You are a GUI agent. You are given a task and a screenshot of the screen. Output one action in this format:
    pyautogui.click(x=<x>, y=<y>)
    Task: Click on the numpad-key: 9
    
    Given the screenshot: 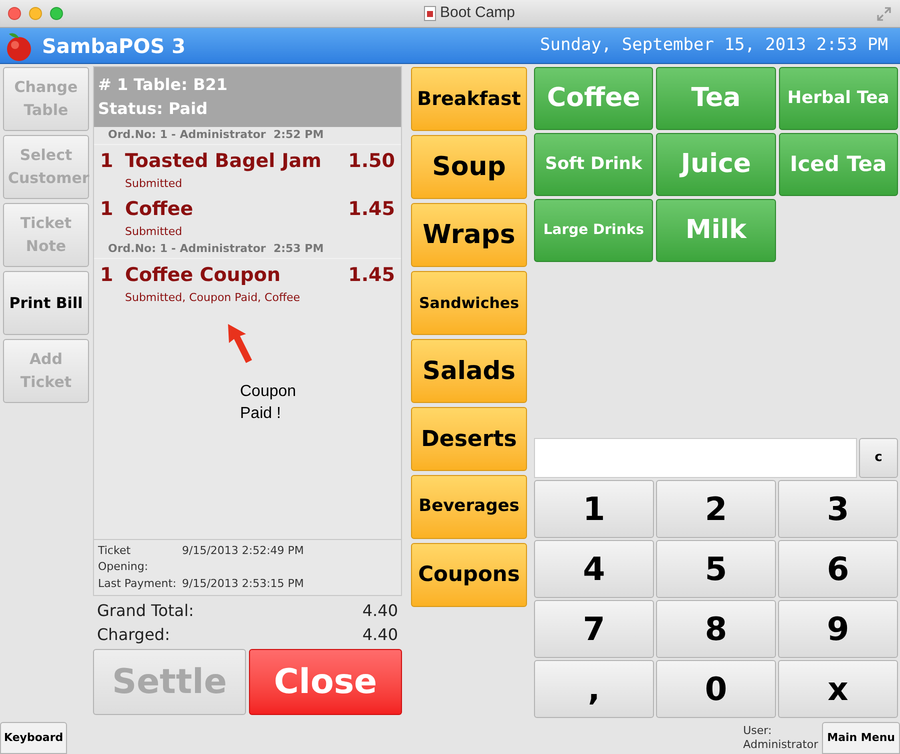 What is the action you would take?
    pyautogui.click(x=838, y=629)
    